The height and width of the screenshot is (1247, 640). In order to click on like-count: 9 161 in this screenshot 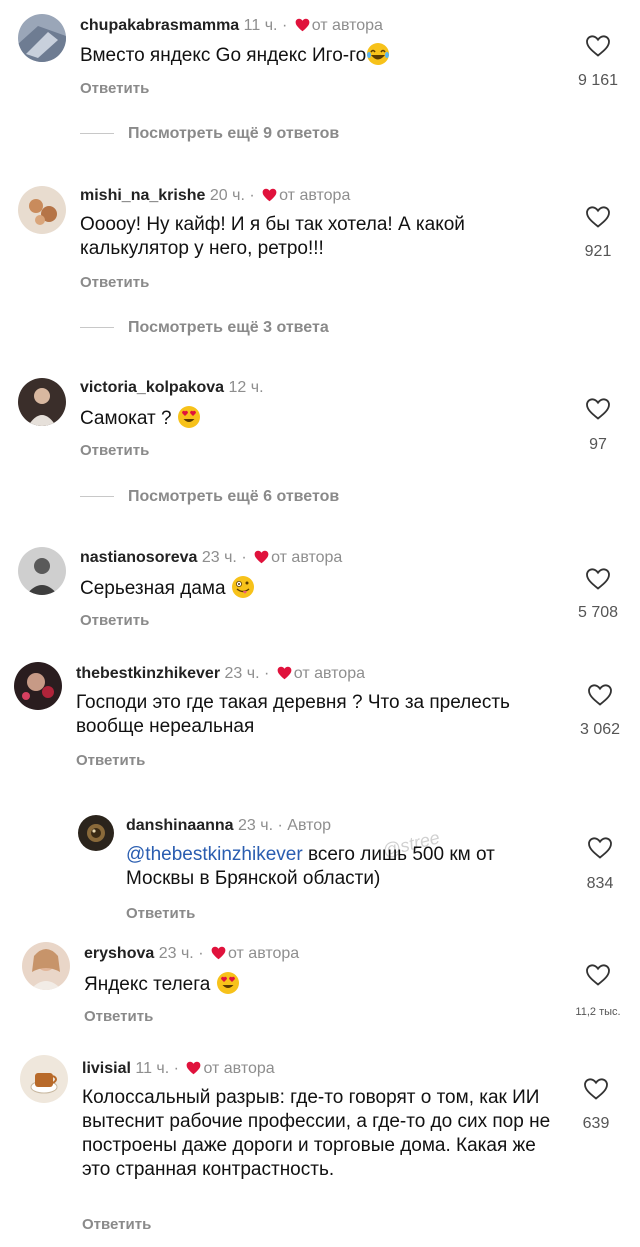, I will do `click(598, 80)`.